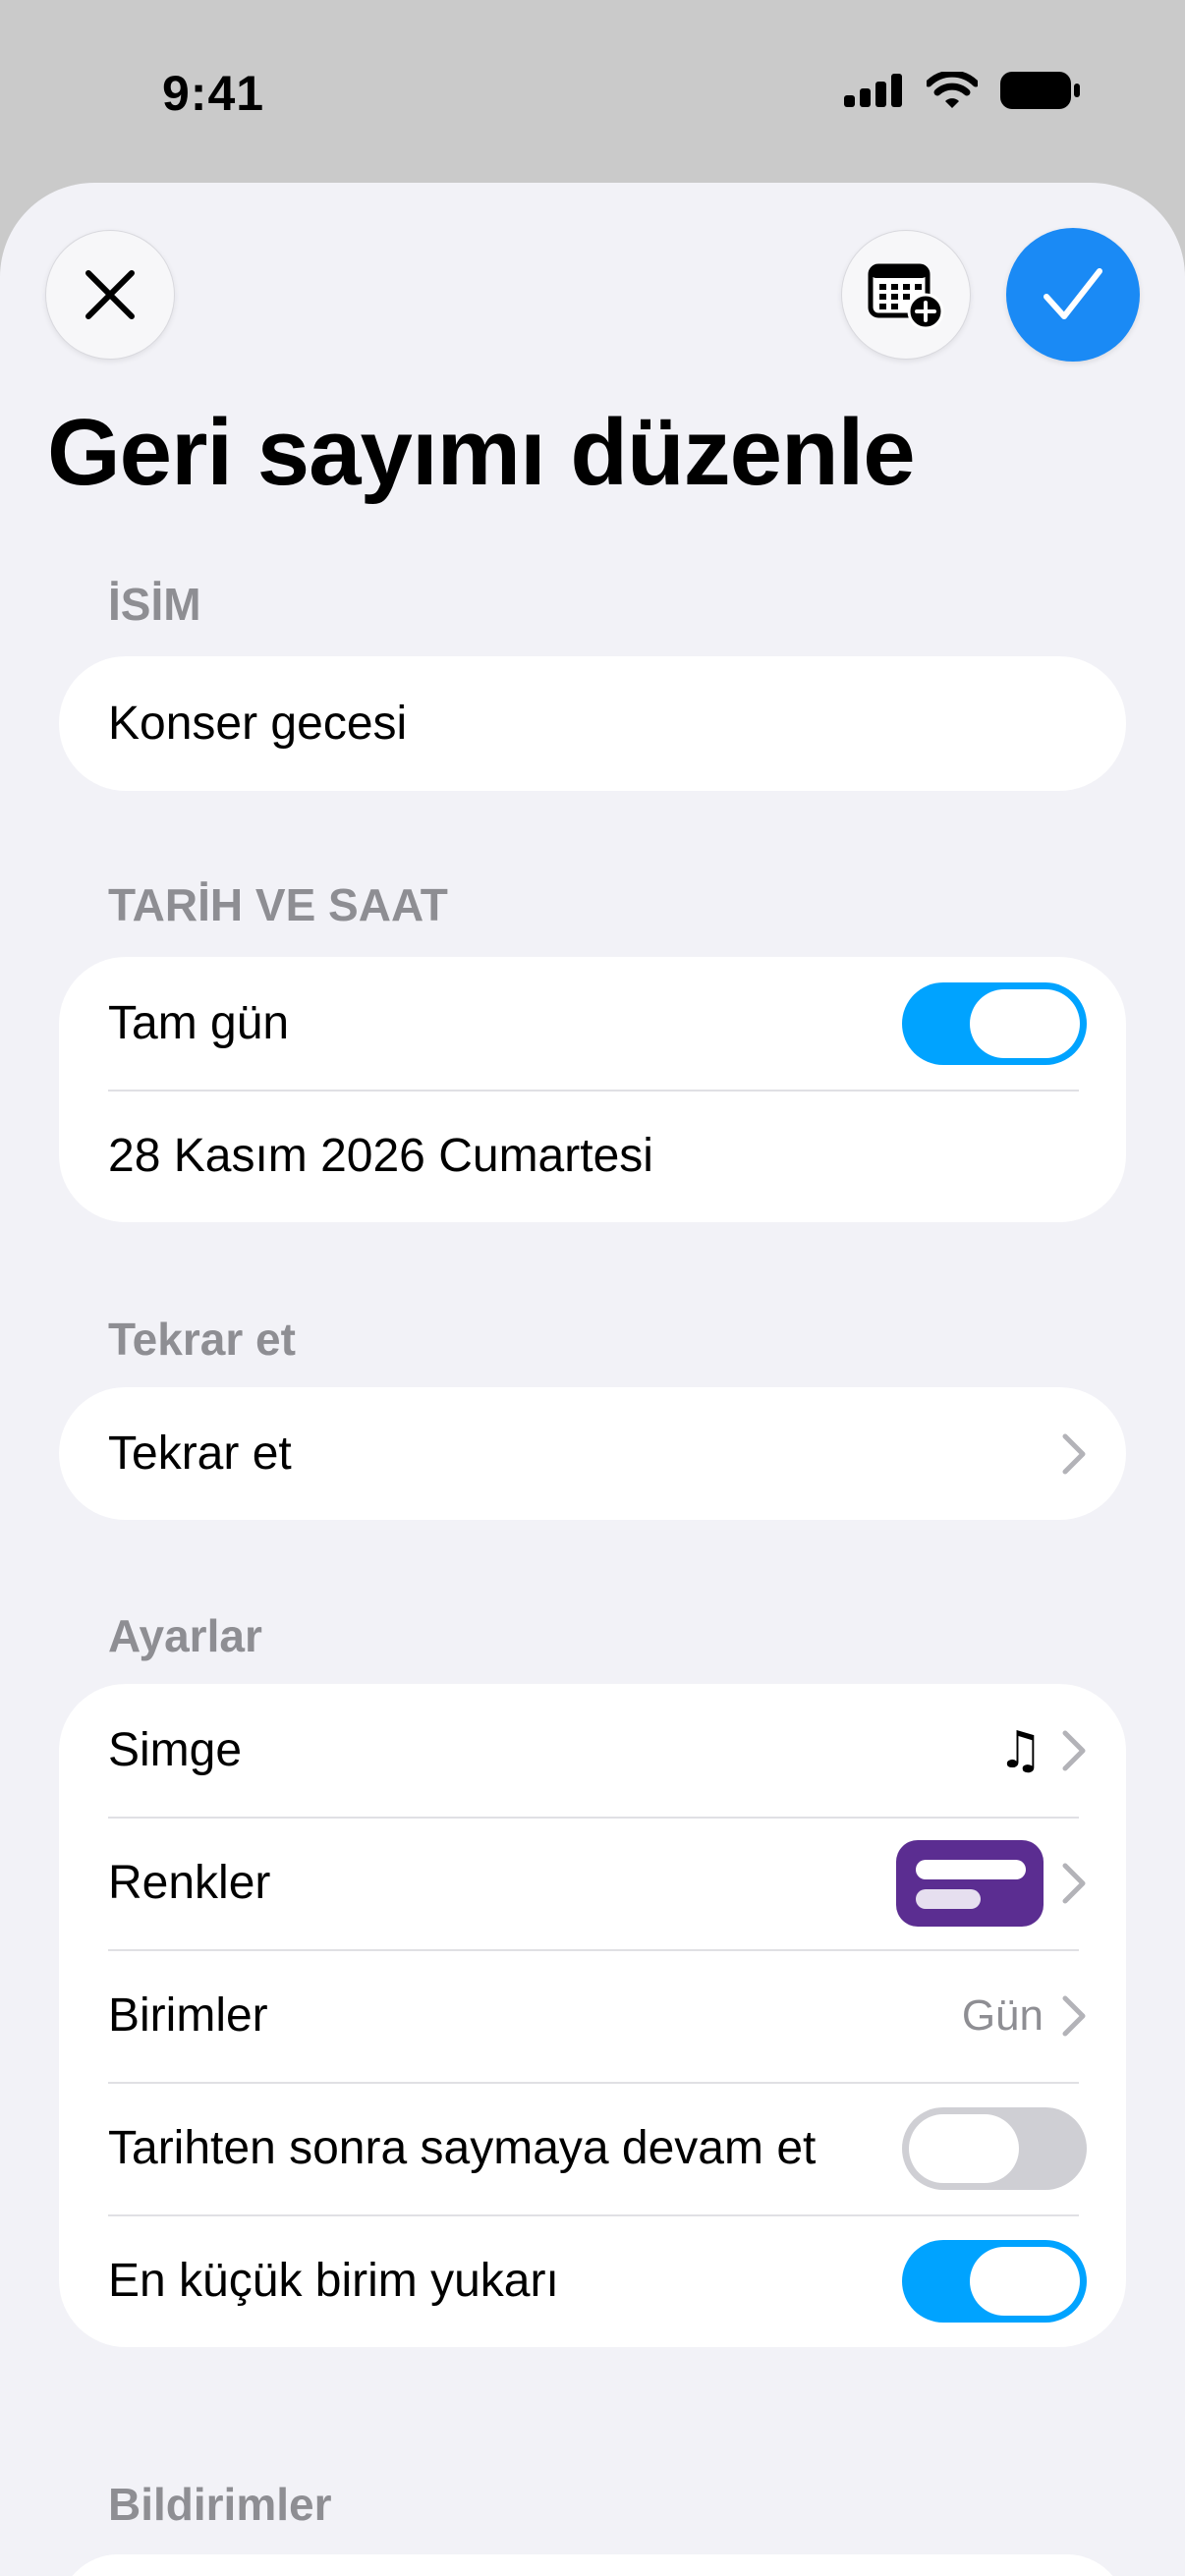  I want to click on notifications-section-label: Bildirimler, so click(220, 2504).